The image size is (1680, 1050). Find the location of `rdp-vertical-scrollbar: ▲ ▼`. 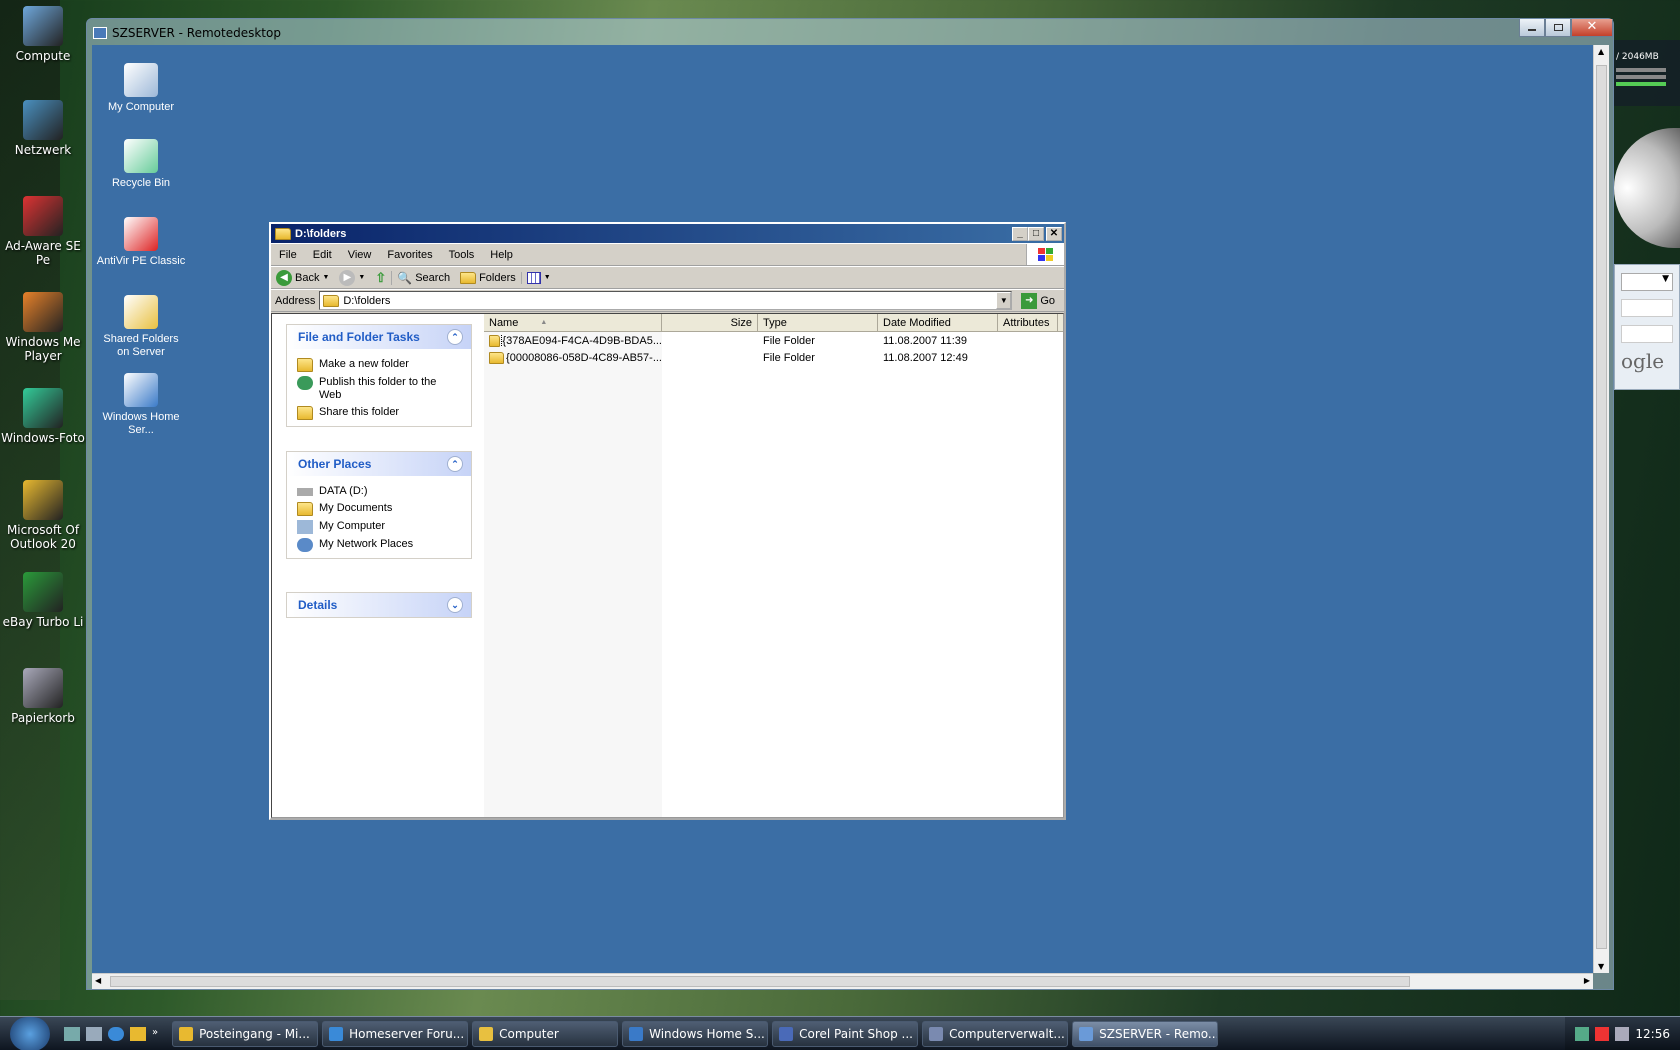

rdp-vertical-scrollbar: ▲ ▼ is located at coordinates (1601, 509).